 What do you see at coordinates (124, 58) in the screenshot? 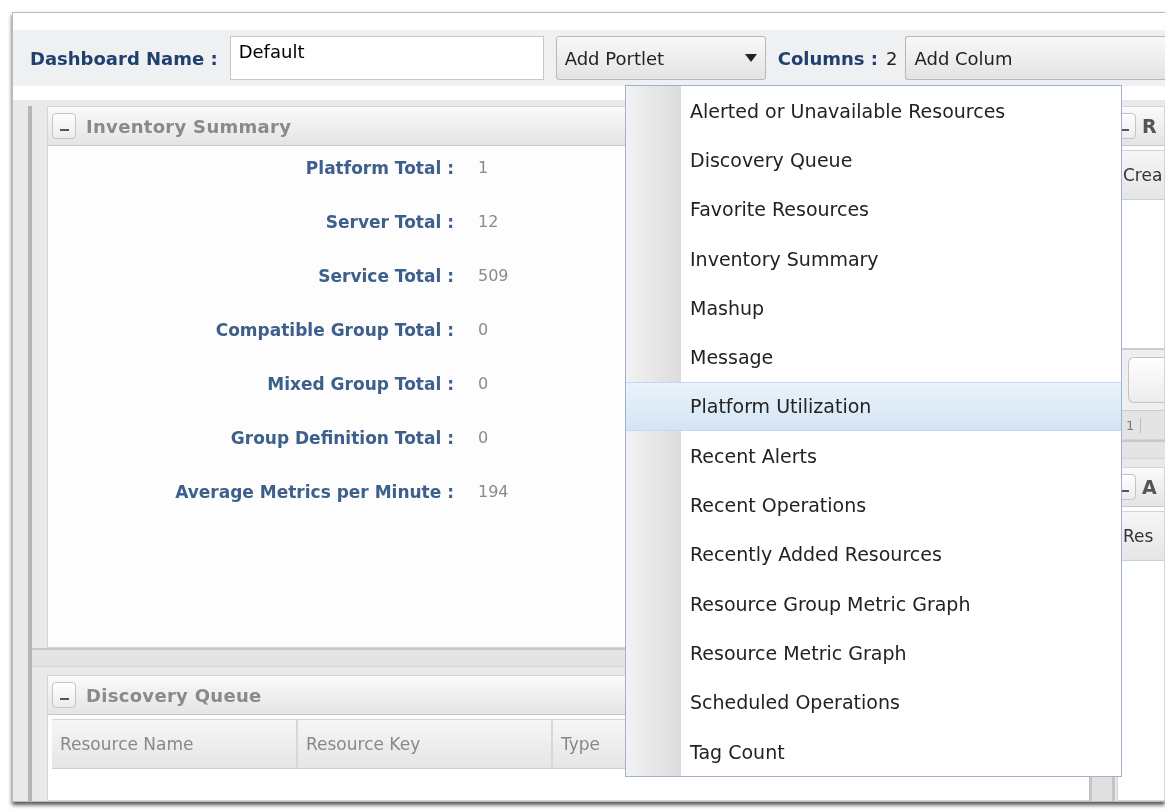
I see `field-label: Dashboard Name :` at bounding box center [124, 58].